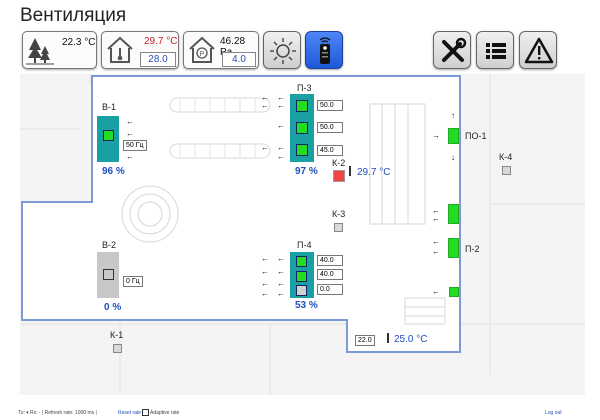  Describe the element at coordinates (453, 136) in the screenshot. I see `po1-indicator` at that location.